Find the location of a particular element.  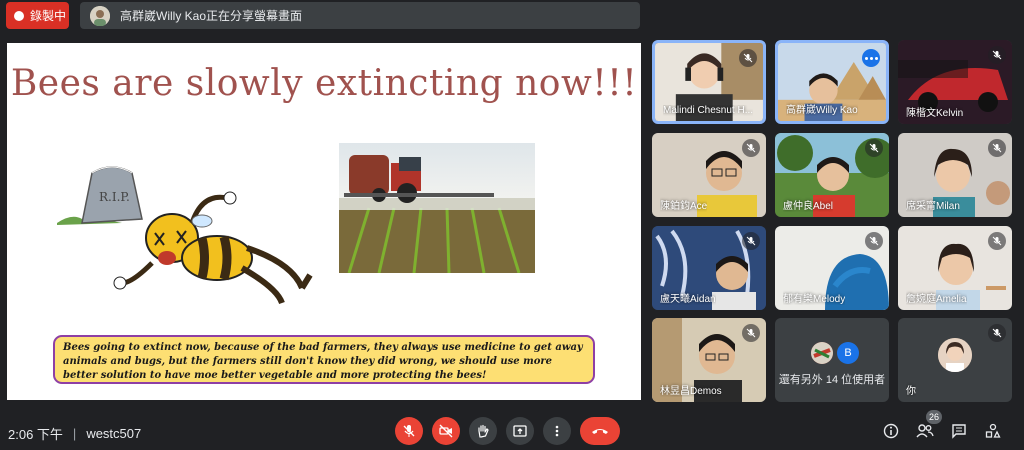

participant-tile: 陳鉑鈞Ace is located at coordinates (709, 175).